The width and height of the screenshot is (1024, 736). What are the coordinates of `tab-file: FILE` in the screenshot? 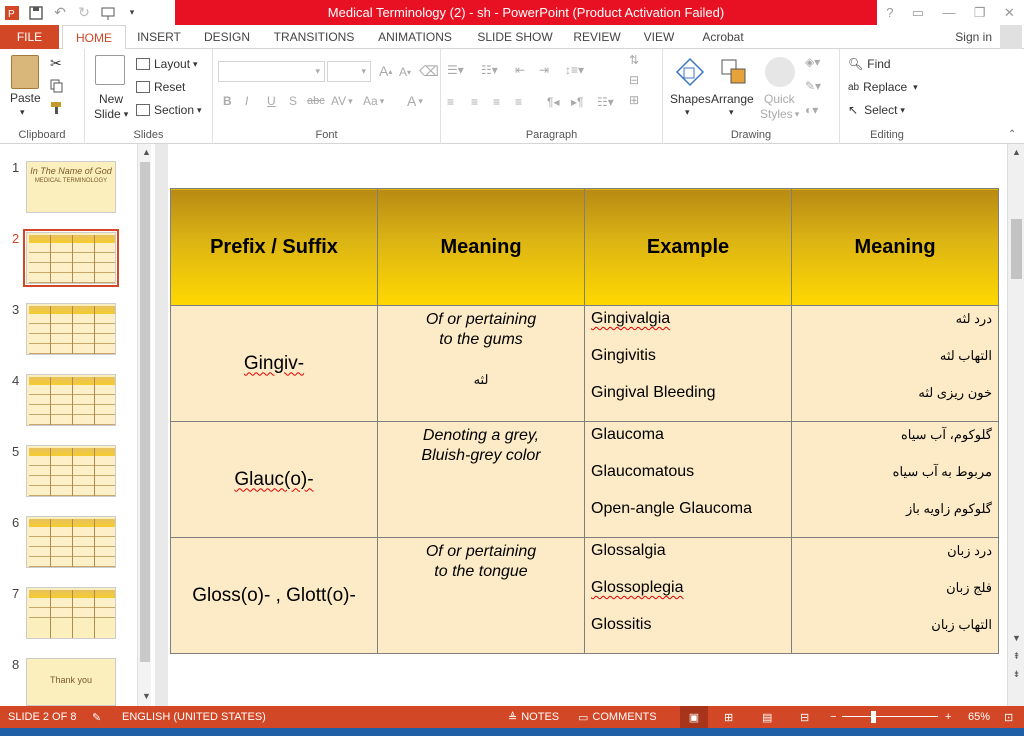 It's located at (29, 37).